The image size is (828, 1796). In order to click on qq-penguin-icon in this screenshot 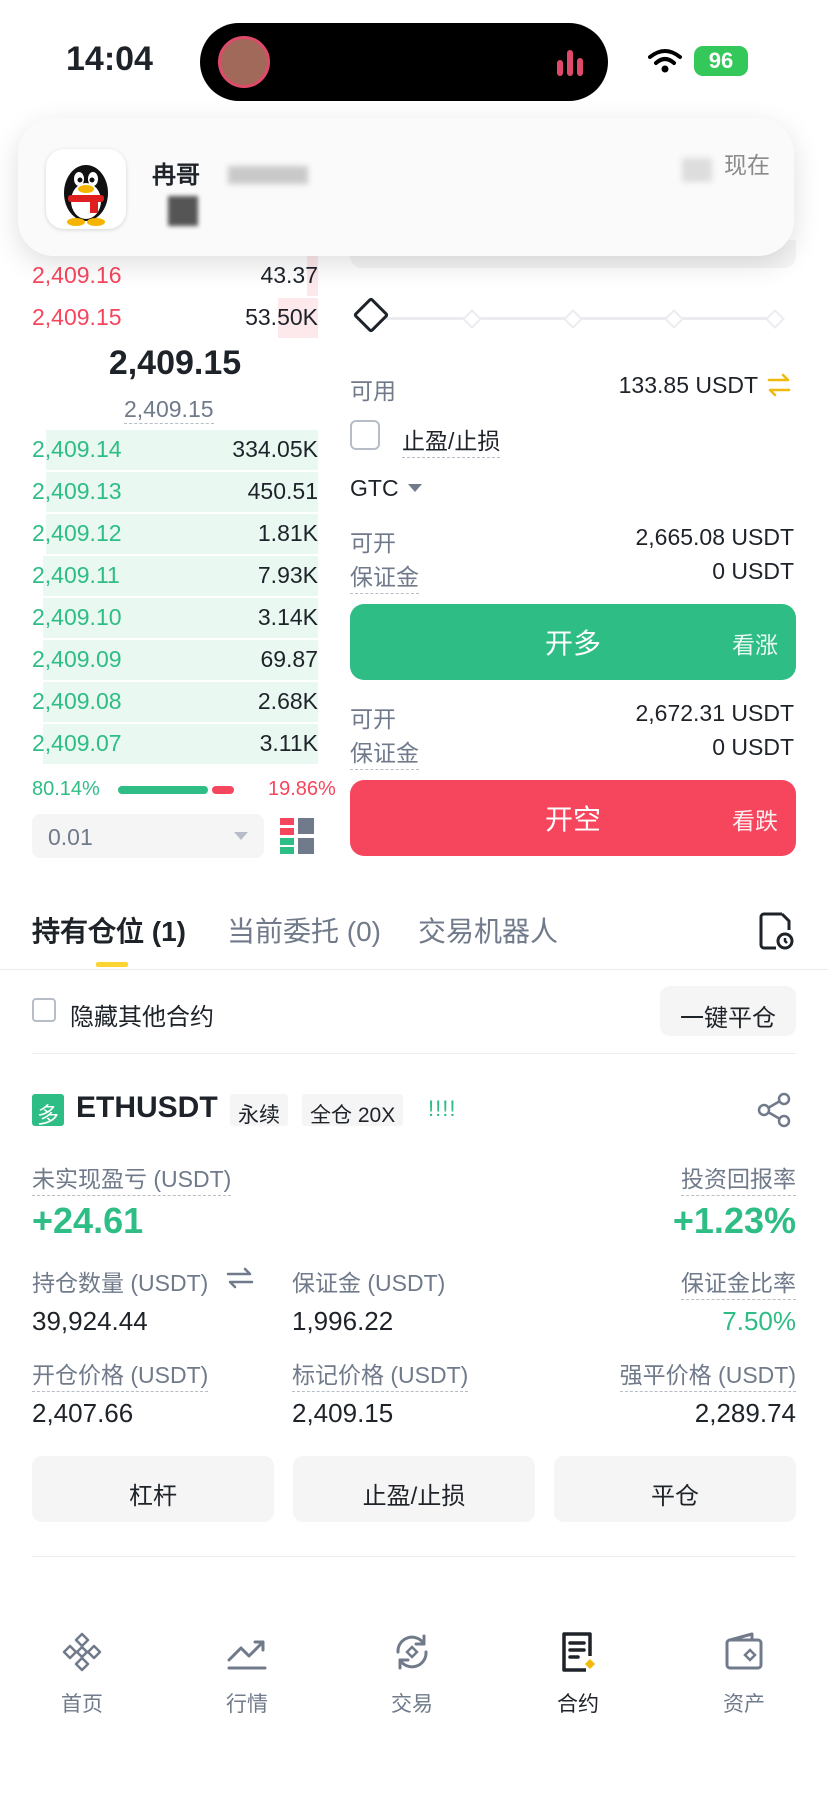, I will do `click(86, 189)`.